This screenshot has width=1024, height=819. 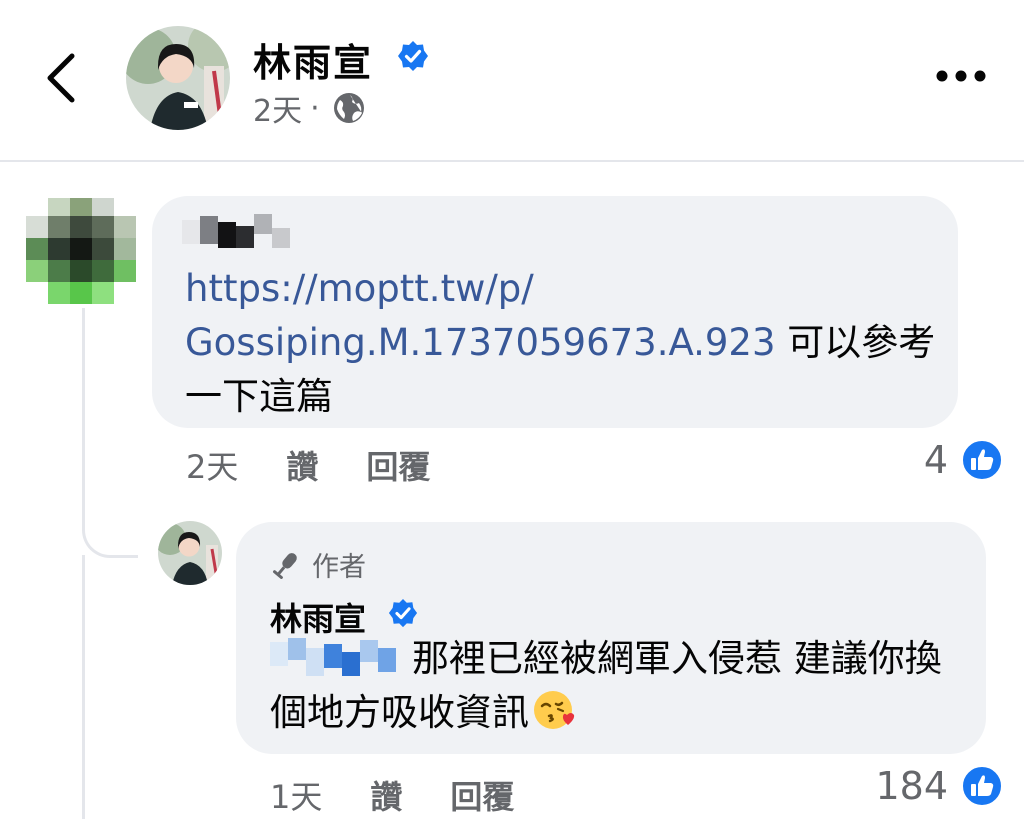 What do you see at coordinates (359, 288) in the screenshot?
I see `comment-link-line-1: https://moptt.tw/p/` at bounding box center [359, 288].